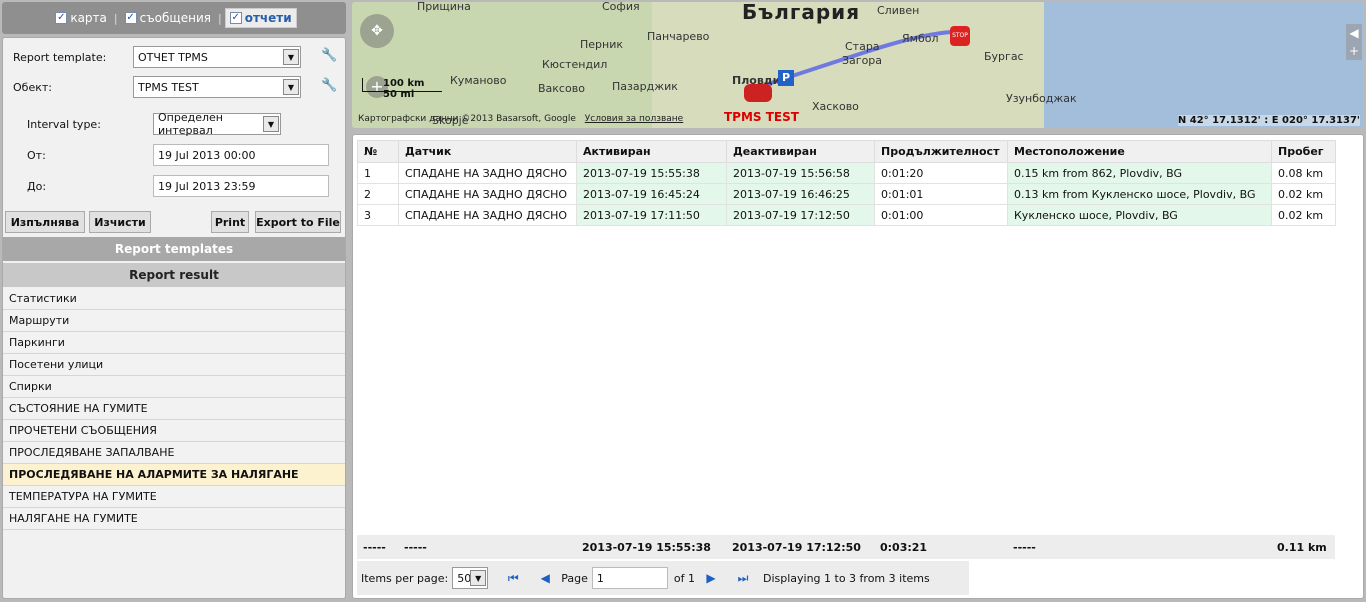 This screenshot has height=602, width=1366. I want to click on map-coordinates: N 42° 17.1312' : E 020° 17.3137', so click(1268, 120).